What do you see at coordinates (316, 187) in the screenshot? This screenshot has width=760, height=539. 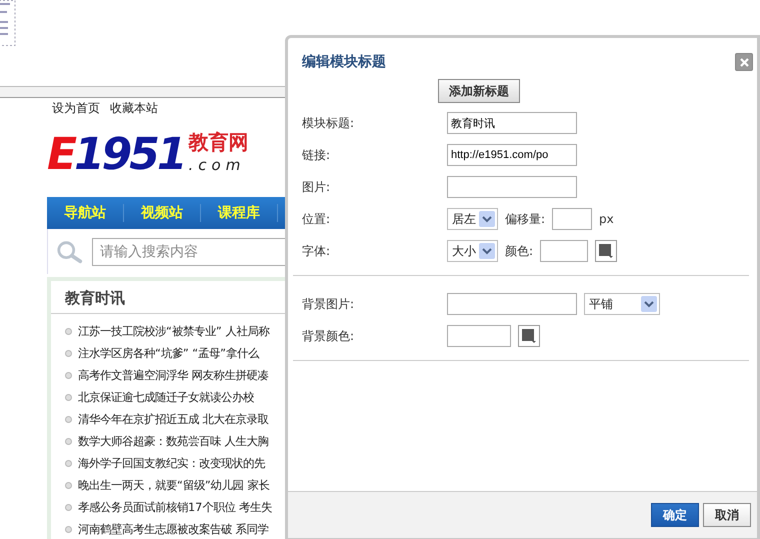 I see `field-label: 图片:` at bounding box center [316, 187].